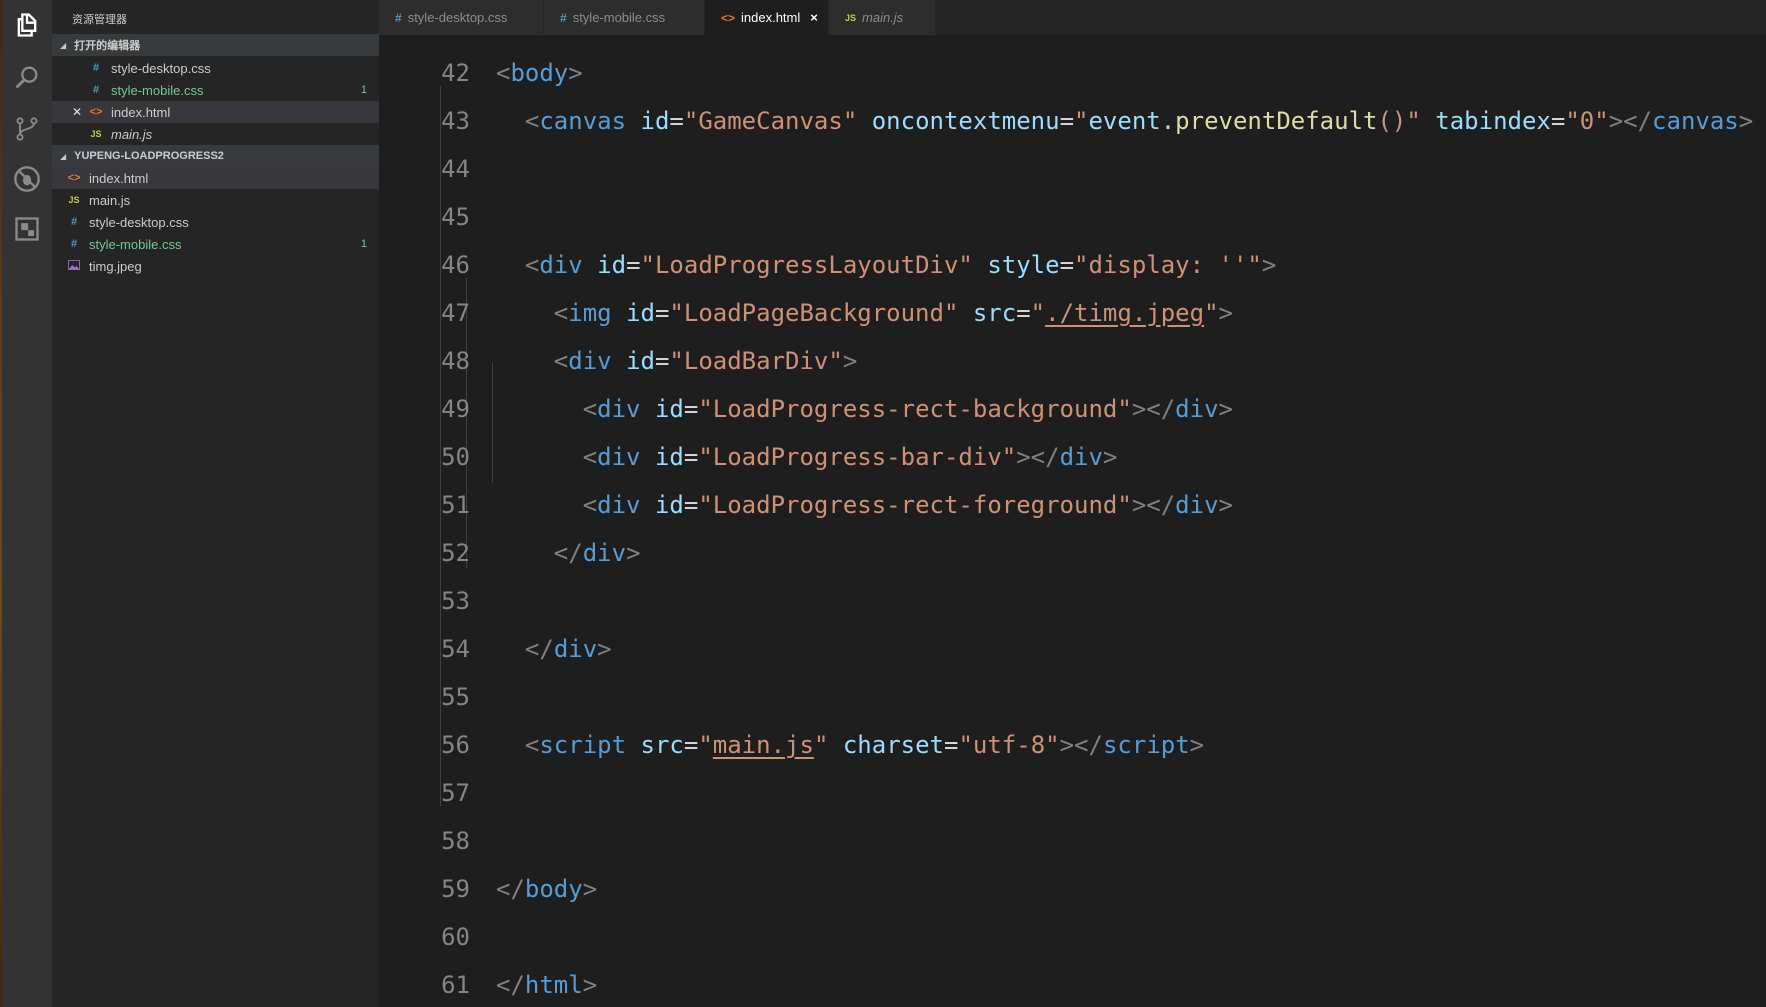  Describe the element at coordinates (1072, 984) in the screenshot. I see `code-line: 61 </html>` at that location.